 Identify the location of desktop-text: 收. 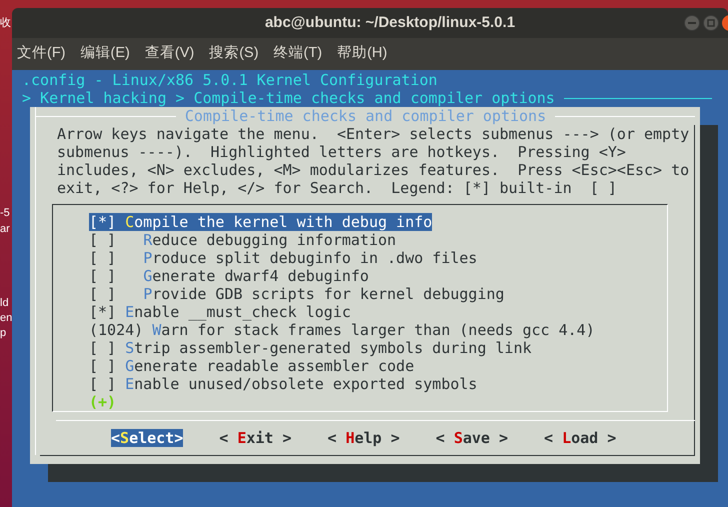
(6, 23).